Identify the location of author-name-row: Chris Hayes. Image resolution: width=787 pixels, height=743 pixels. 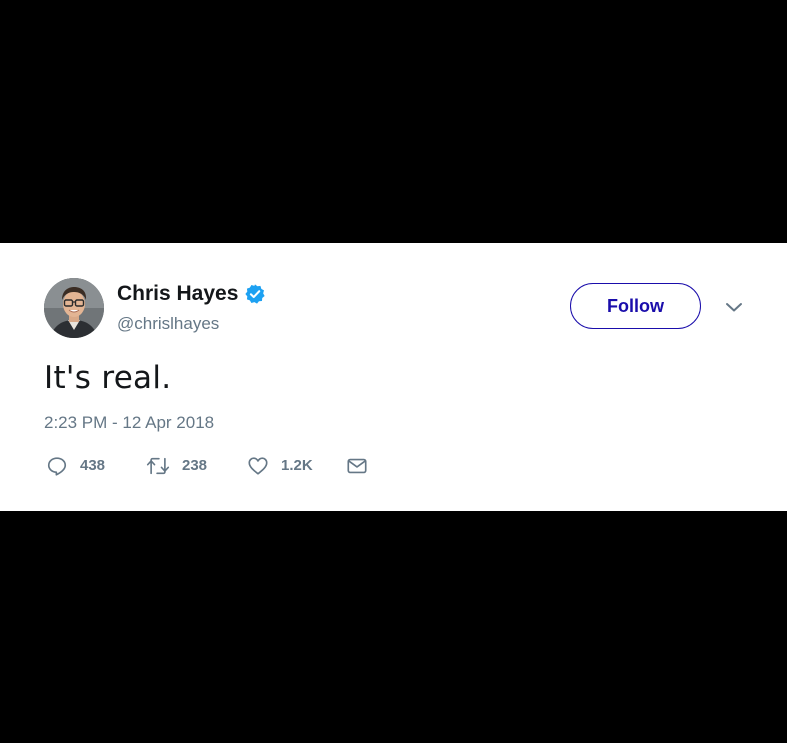
(191, 294).